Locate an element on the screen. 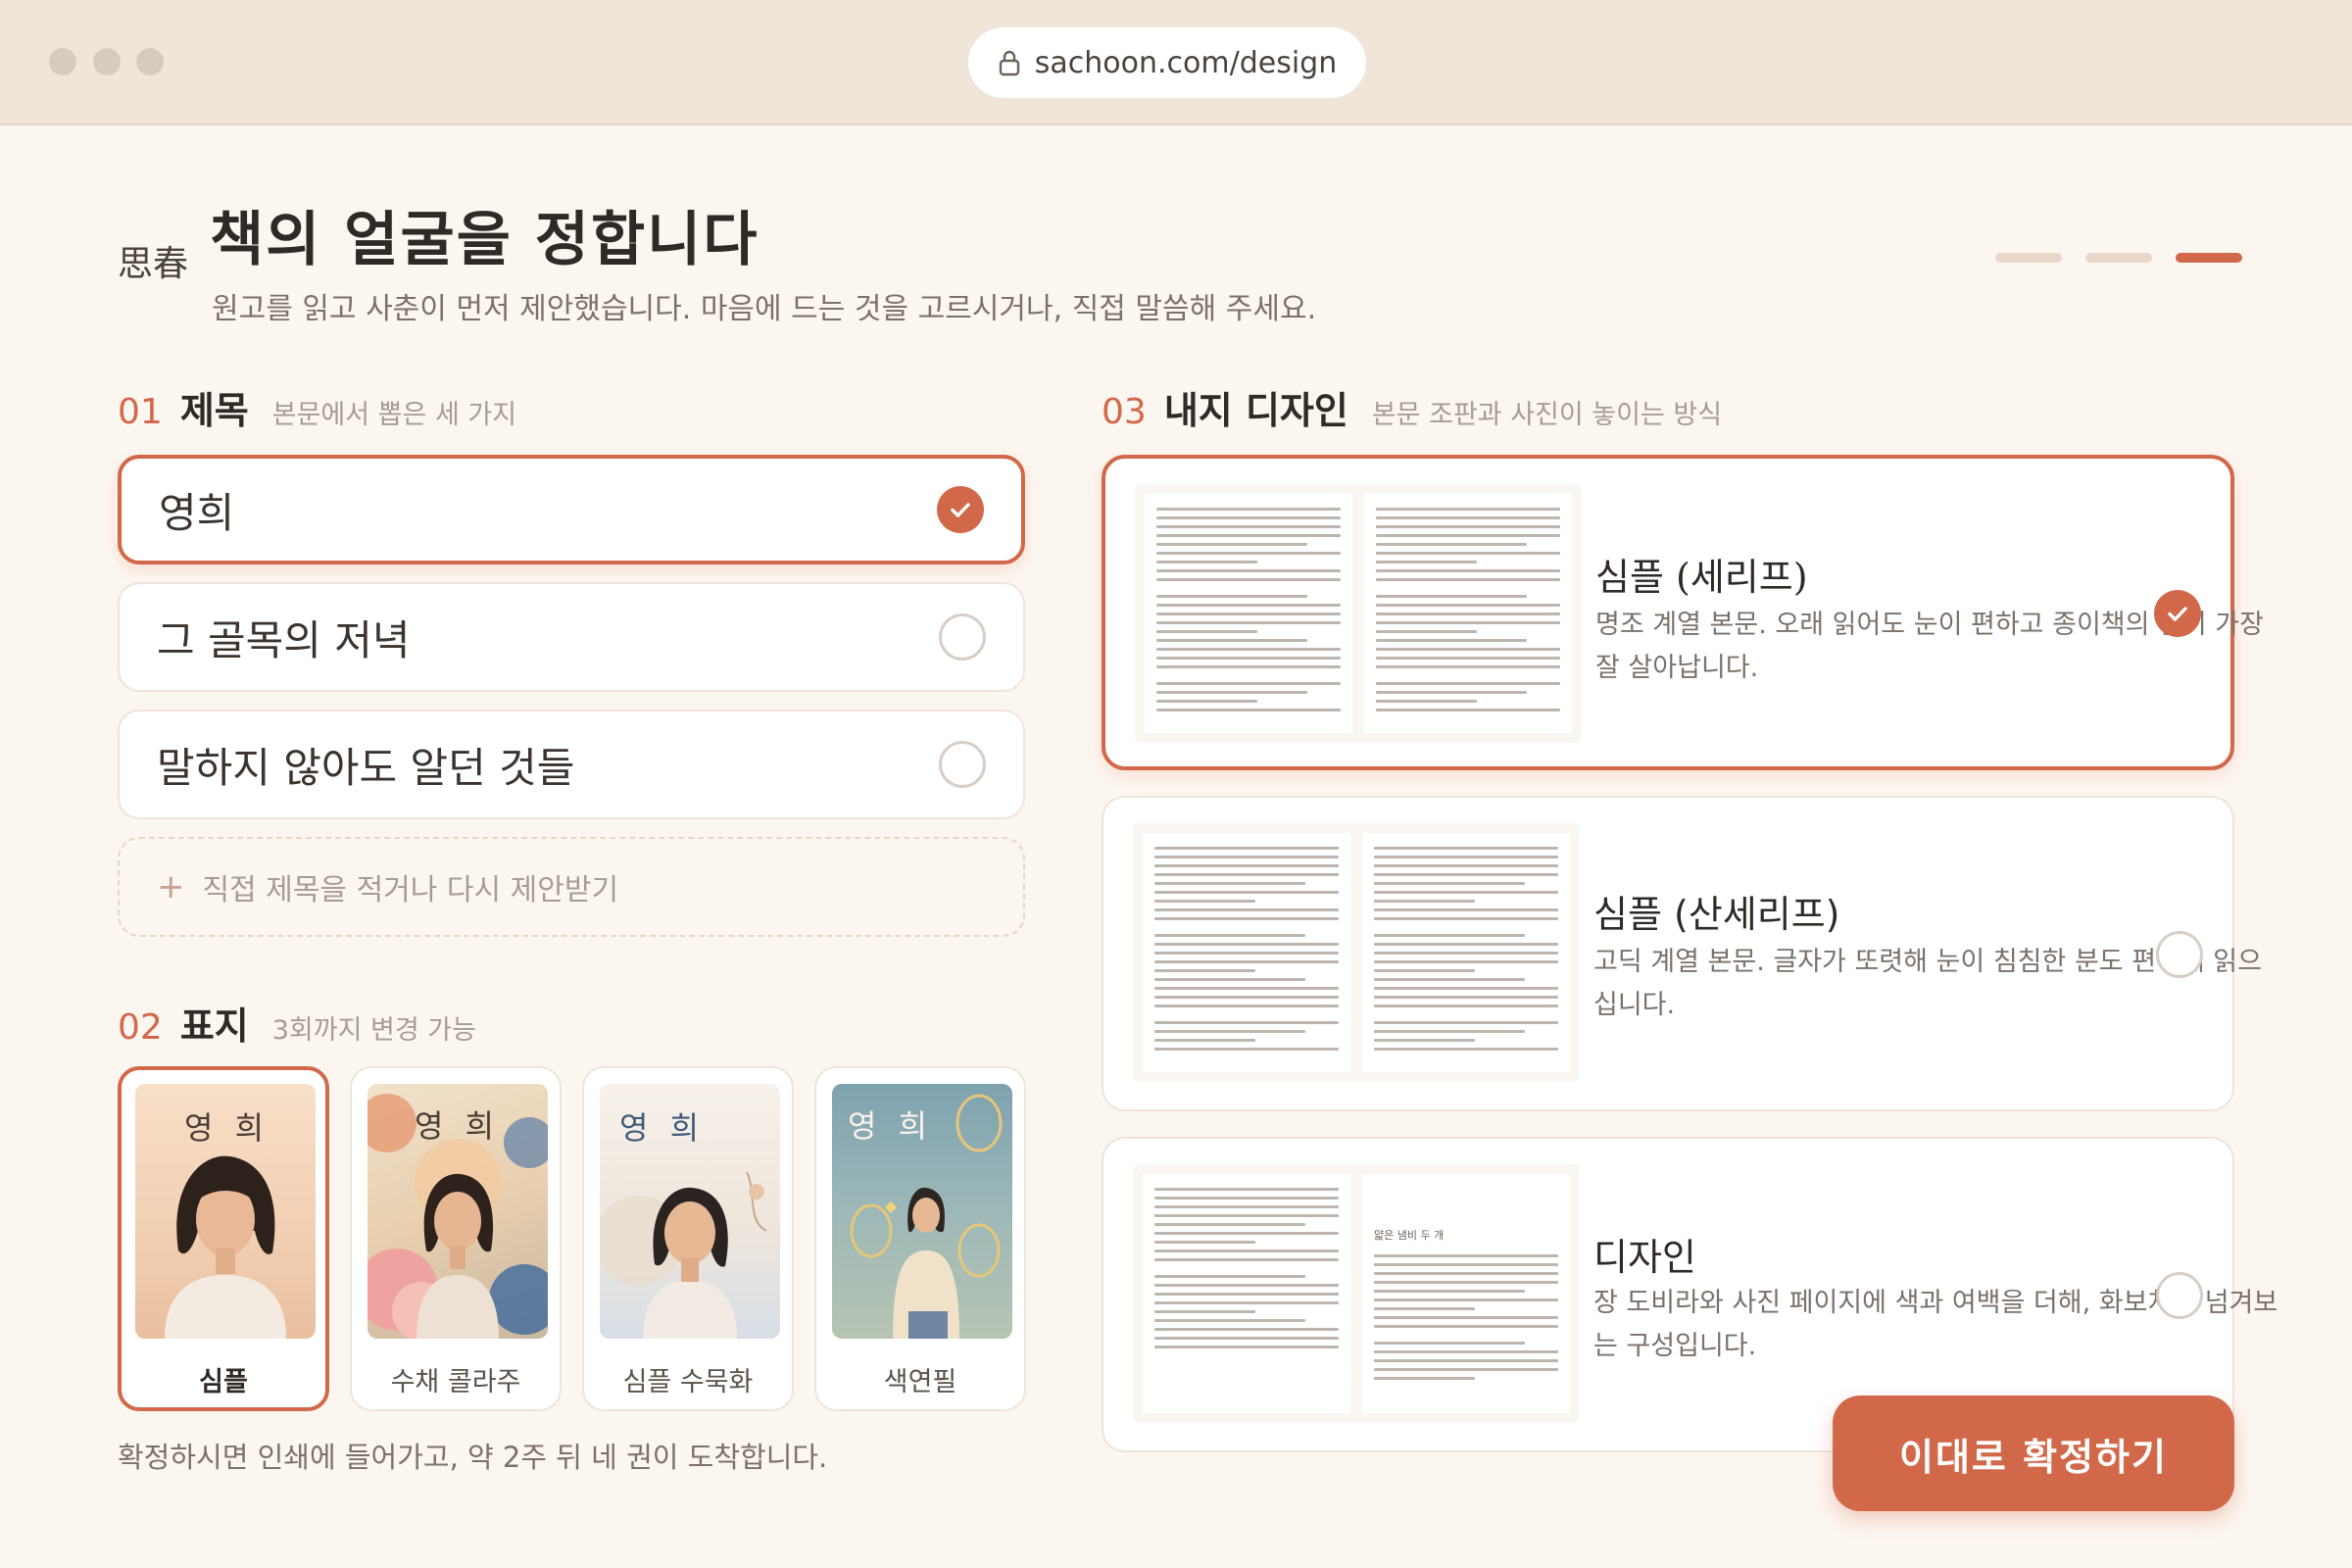  page-spread-preview is located at coordinates (1358, 613).